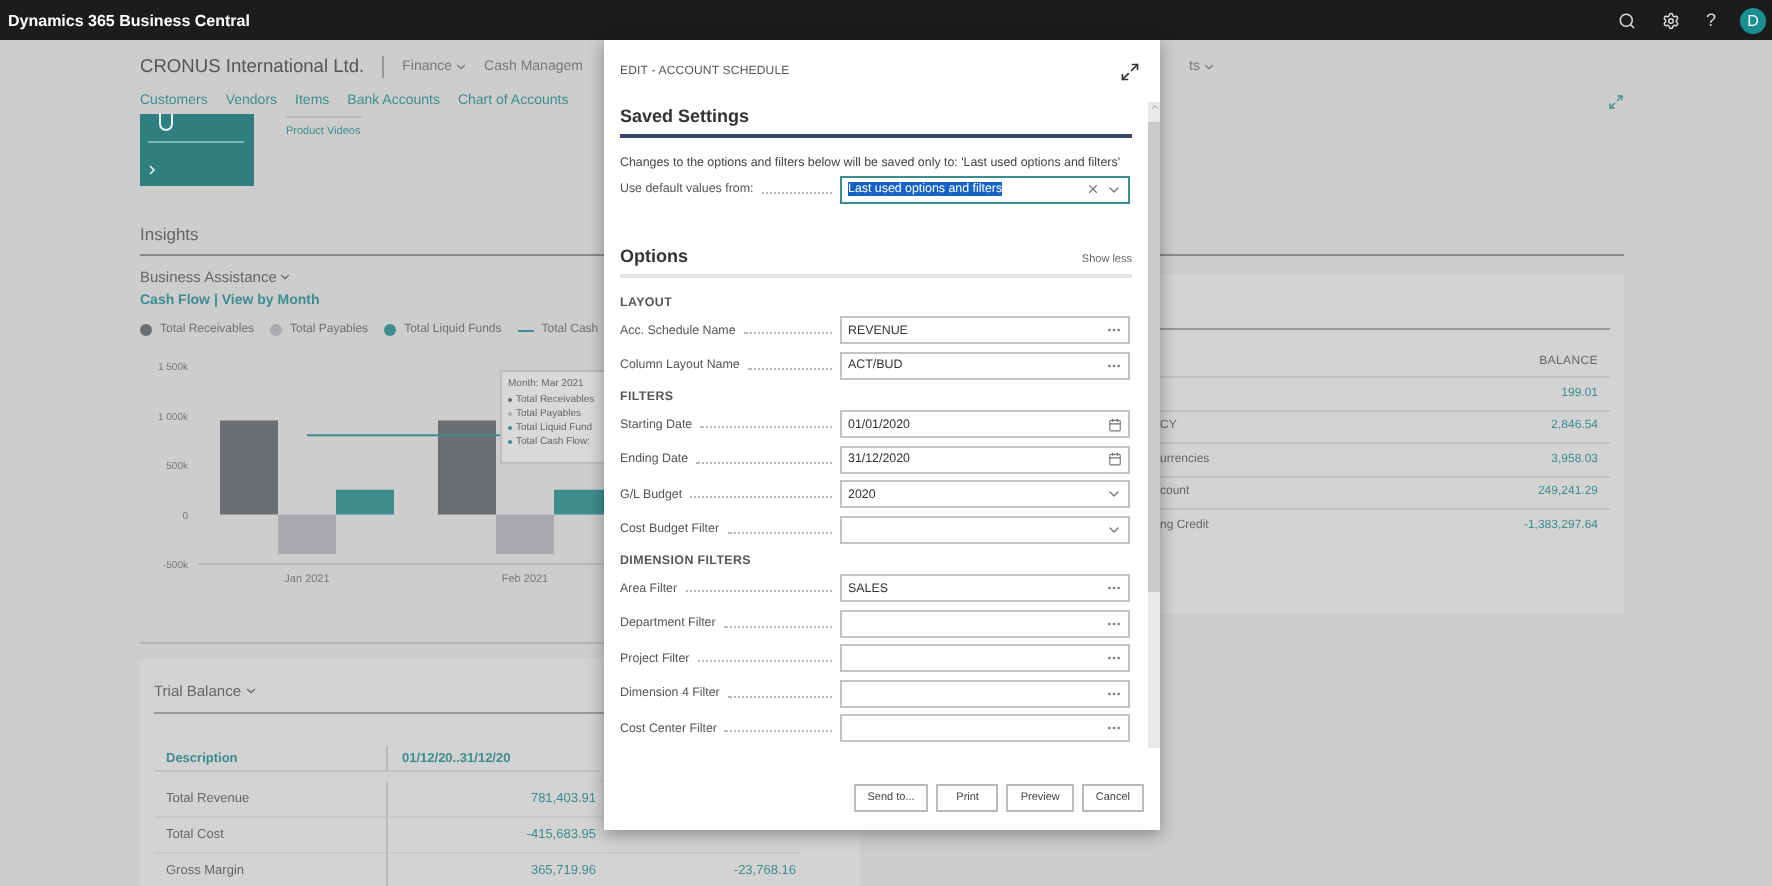 This screenshot has height=886, width=1772. I want to click on section-title: Insights, so click(170, 234).